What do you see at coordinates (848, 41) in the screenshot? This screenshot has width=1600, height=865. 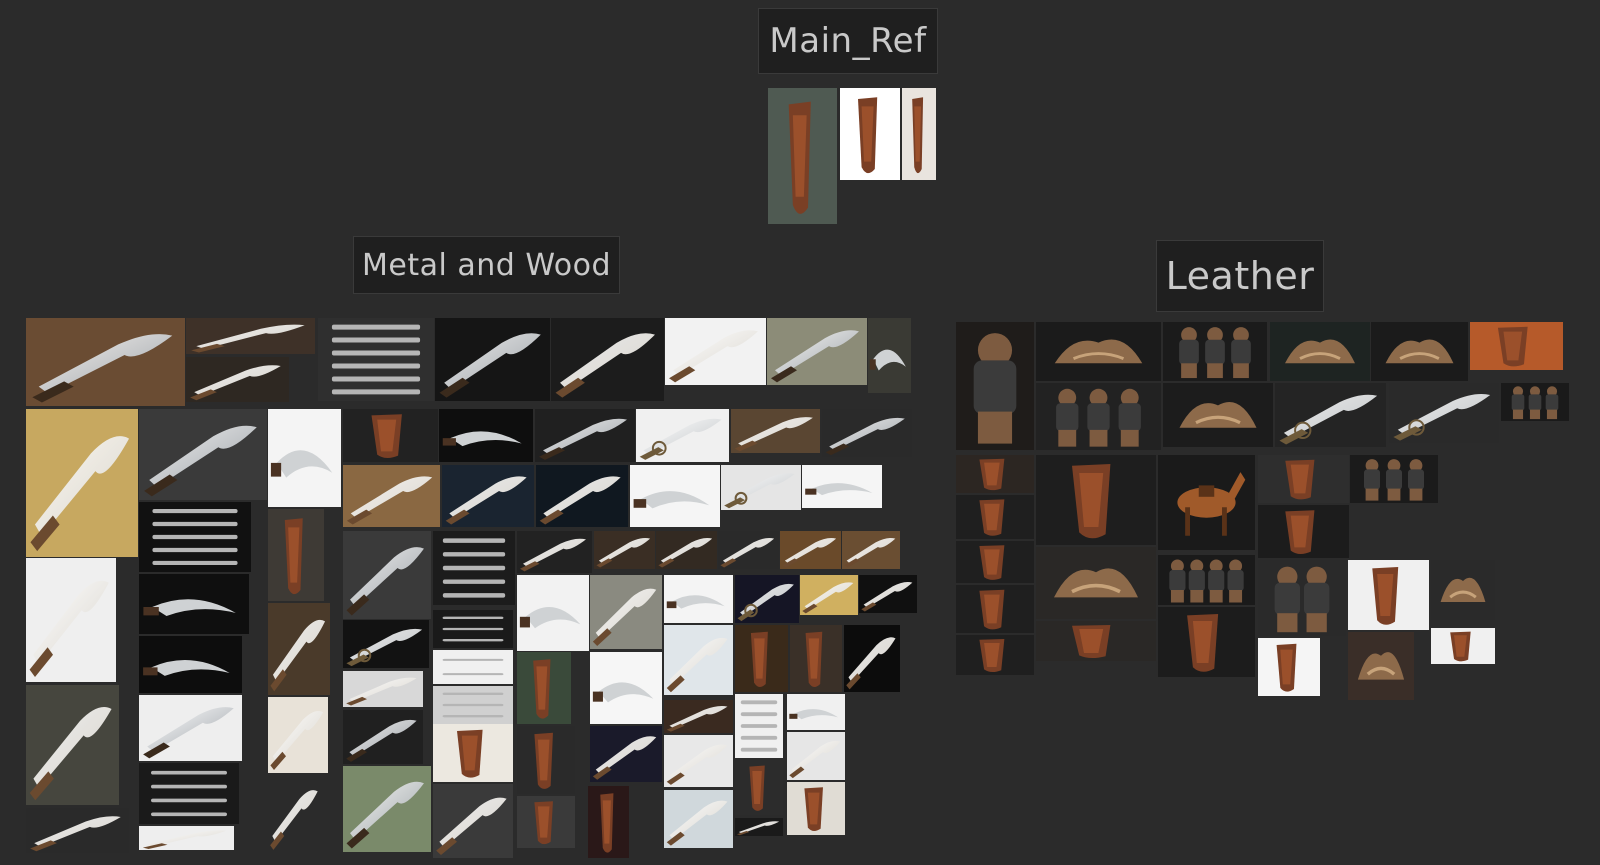 I see `group-label-main-ref: Main_Ref` at bounding box center [848, 41].